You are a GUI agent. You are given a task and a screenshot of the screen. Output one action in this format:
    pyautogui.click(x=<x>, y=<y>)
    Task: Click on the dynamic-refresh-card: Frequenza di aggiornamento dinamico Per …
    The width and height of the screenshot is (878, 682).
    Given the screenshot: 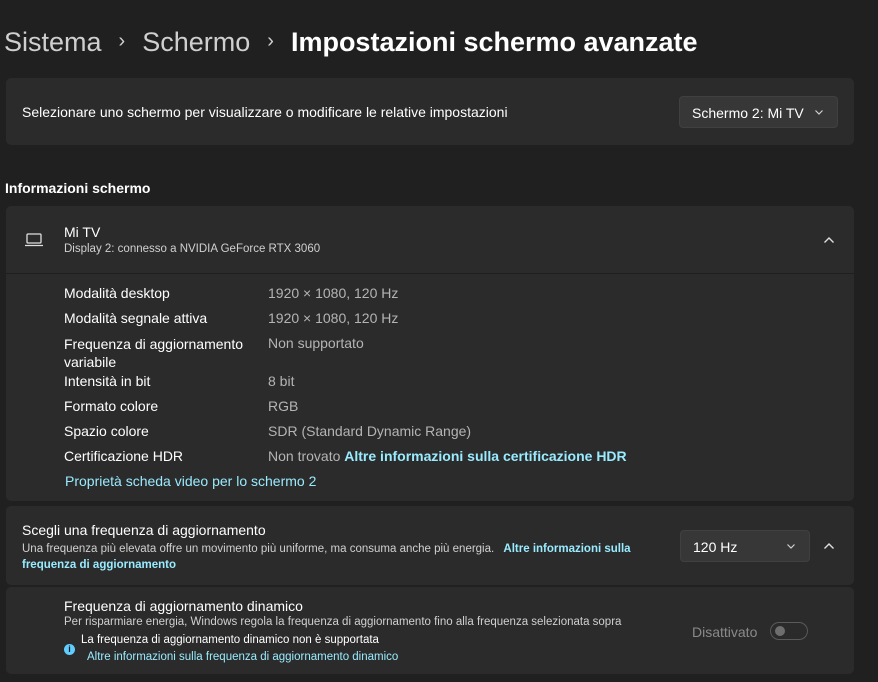 What is the action you would take?
    pyautogui.click(x=430, y=630)
    